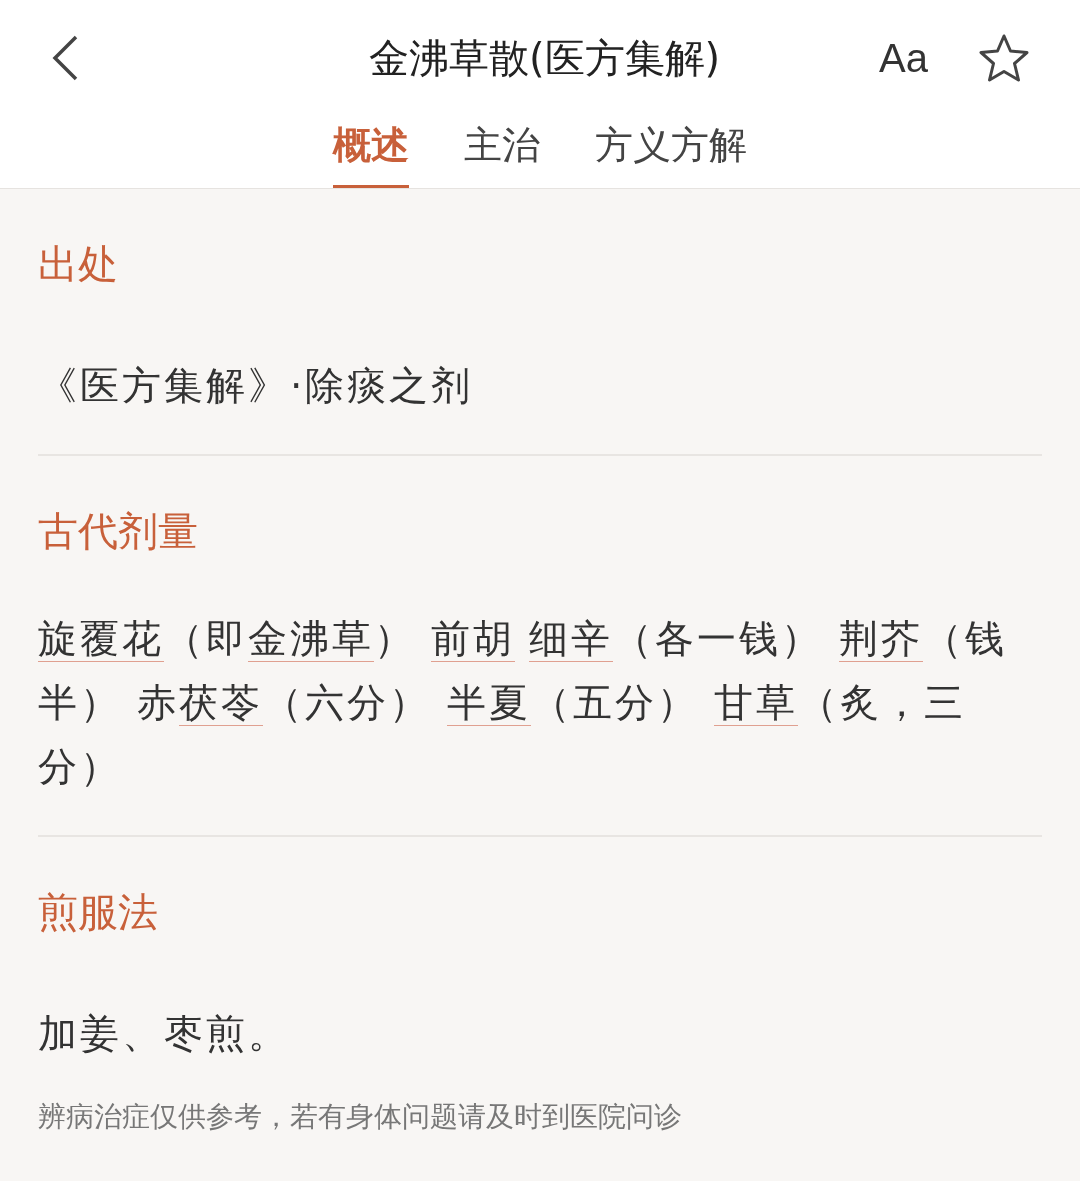  What do you see at coordinates (164, 1034) in the screenshot?
I see `section-text: 加姜、枣煎。` at bounding box center [164, 1034].